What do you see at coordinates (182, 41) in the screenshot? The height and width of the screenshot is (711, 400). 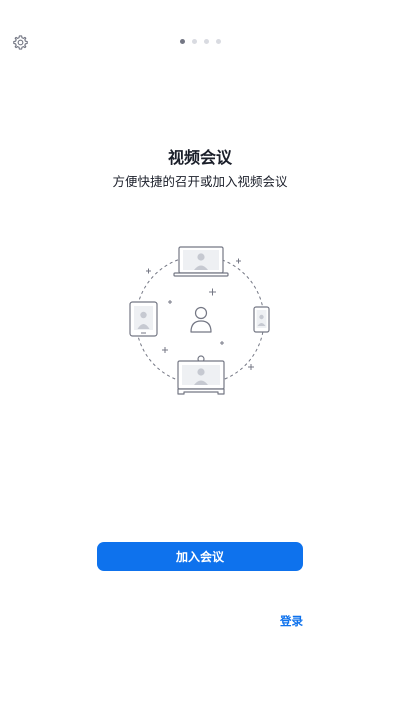 I see `page-dot-active` at bounding box center [182, 41].